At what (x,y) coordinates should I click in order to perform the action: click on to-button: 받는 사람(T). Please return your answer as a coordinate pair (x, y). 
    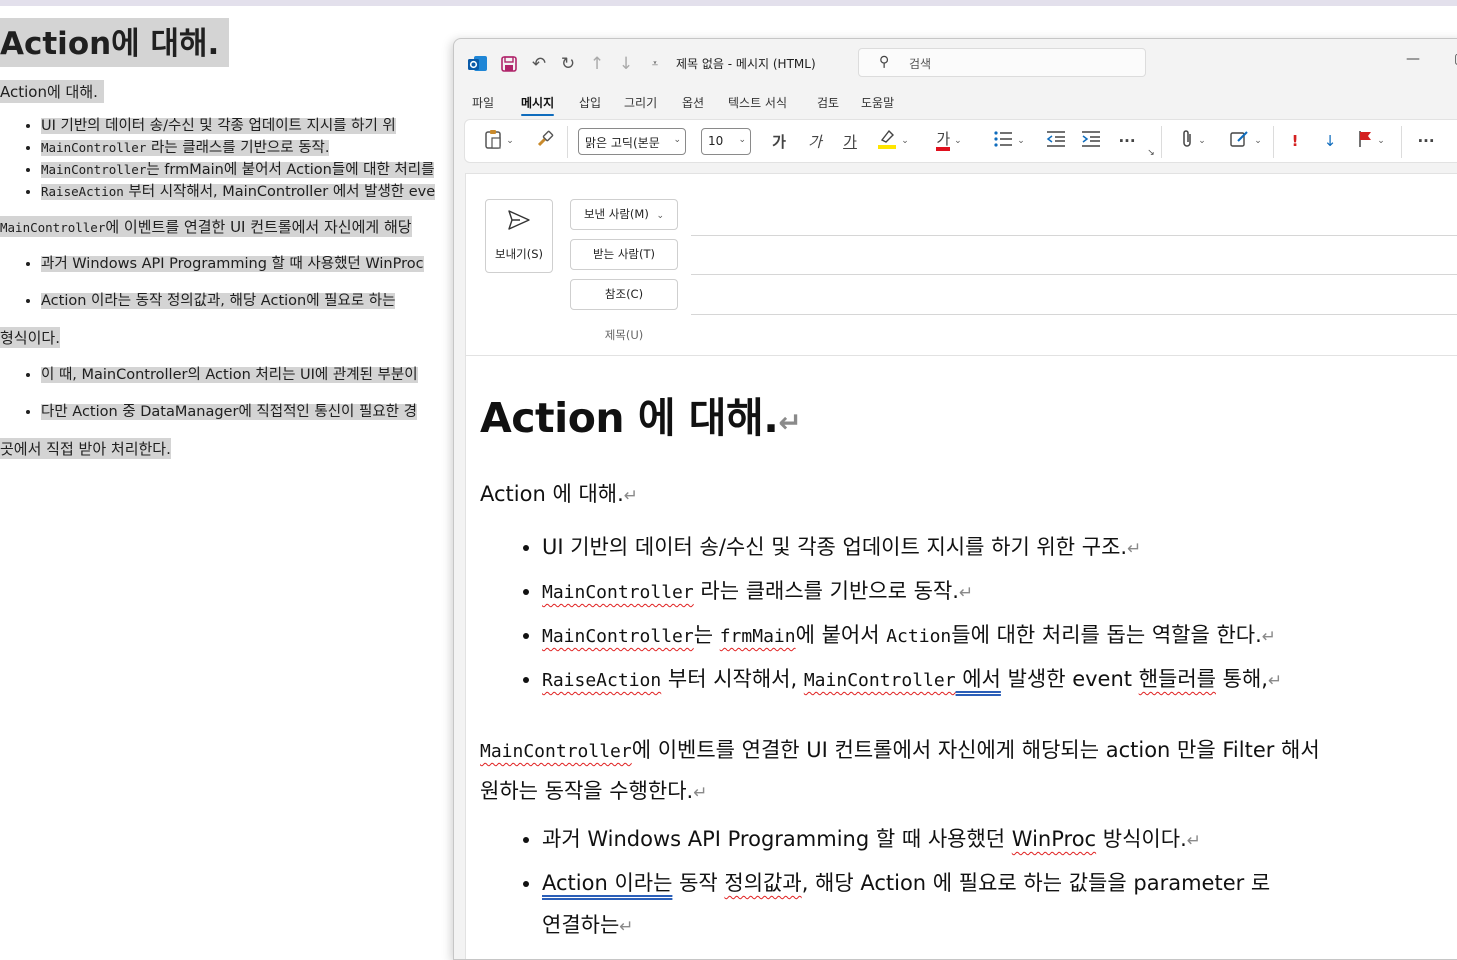
    Looking at the image, I should click on (624, 254).